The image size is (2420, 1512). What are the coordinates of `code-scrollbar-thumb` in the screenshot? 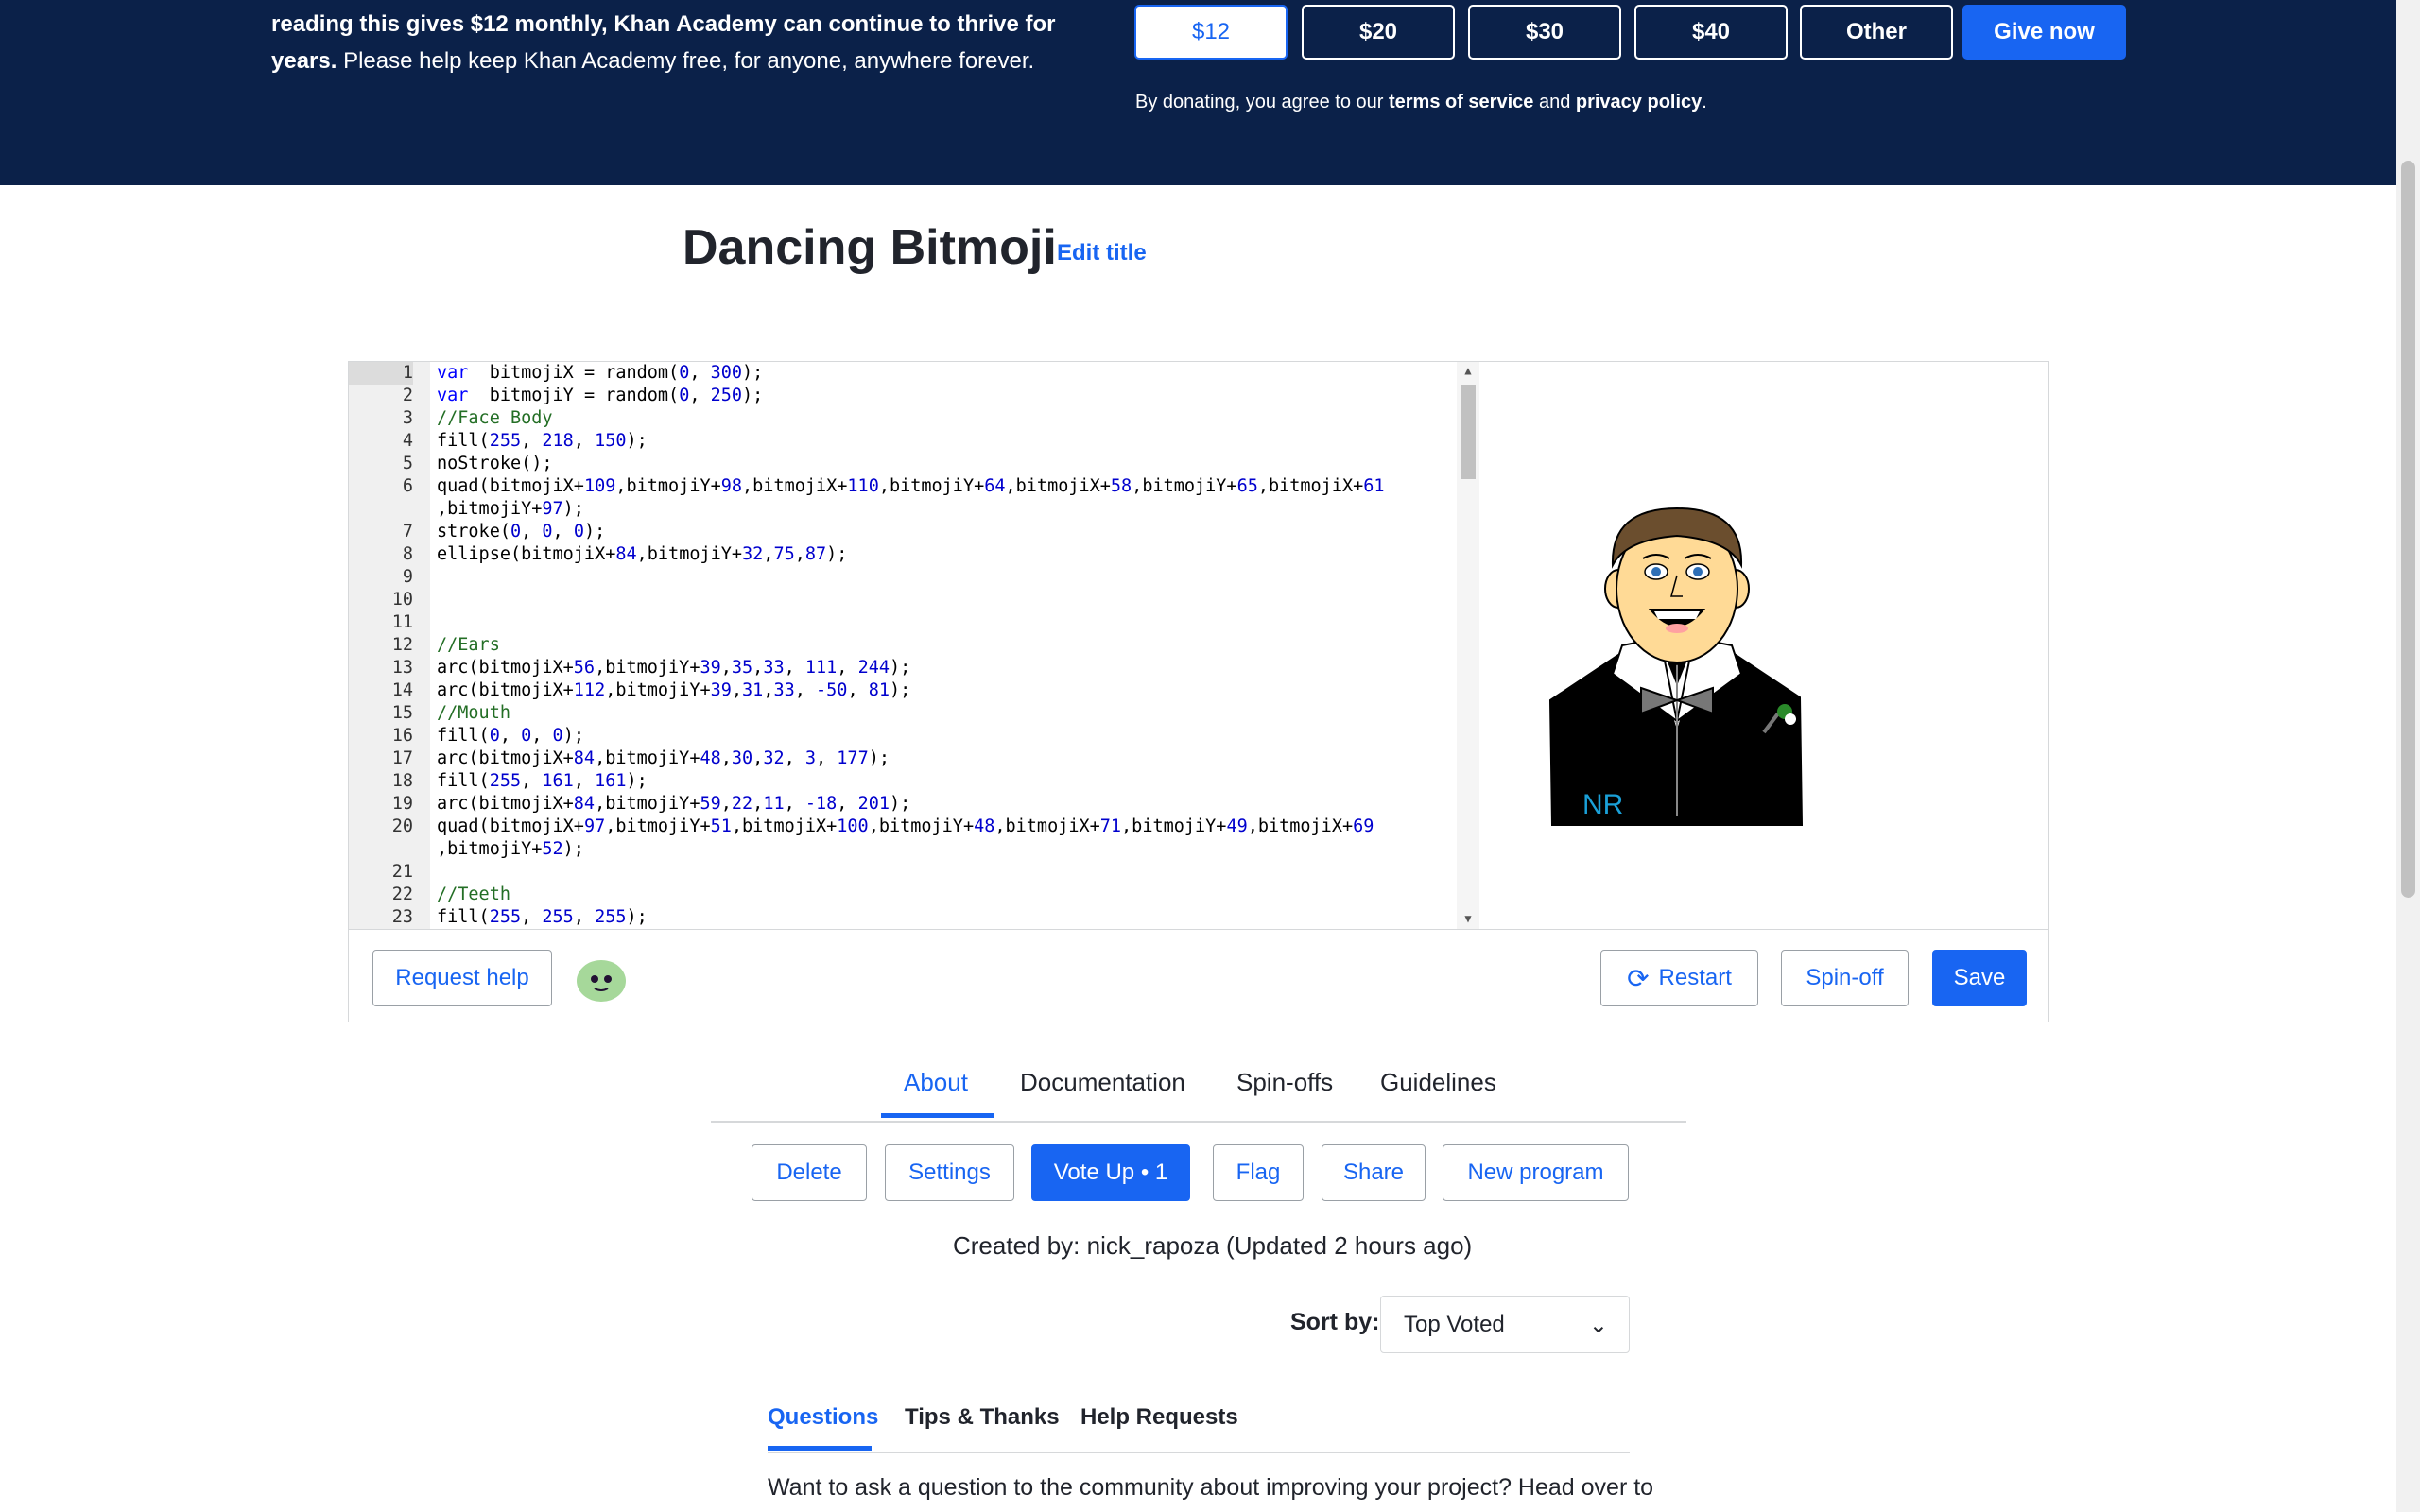 It's located at (1468, 432).